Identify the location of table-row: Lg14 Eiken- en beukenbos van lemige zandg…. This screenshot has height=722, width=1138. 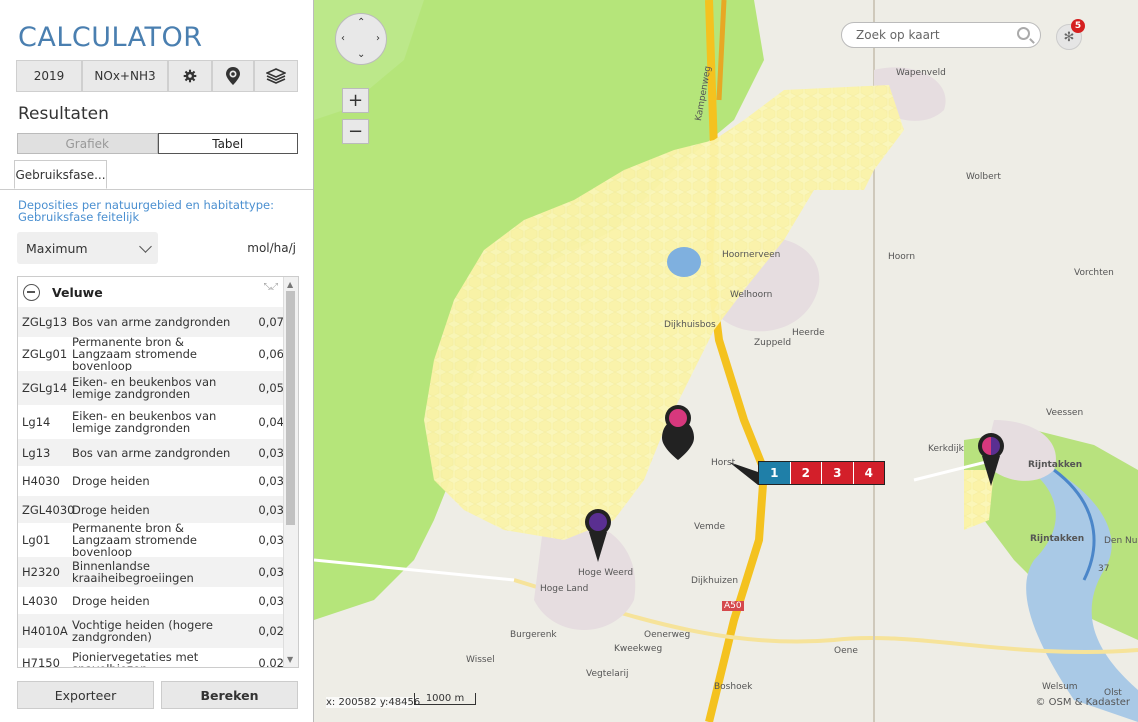
(151, 422).